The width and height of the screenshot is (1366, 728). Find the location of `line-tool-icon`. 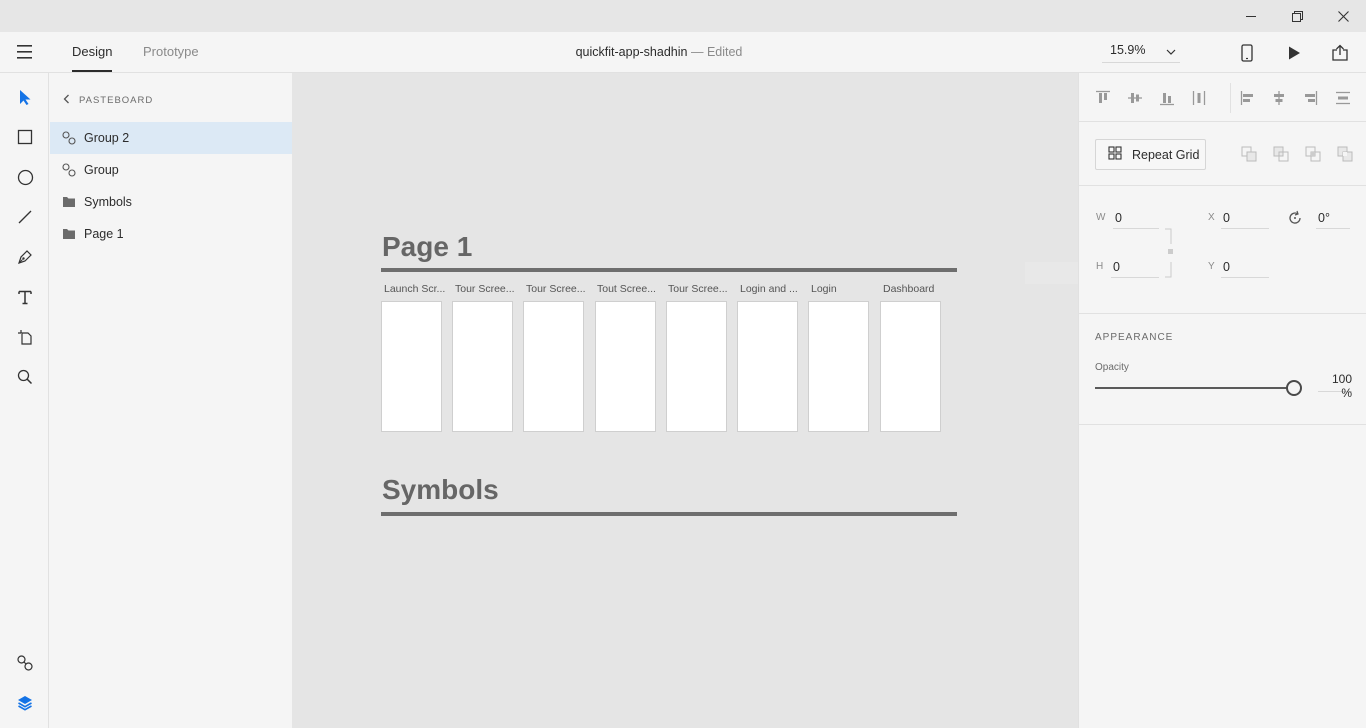

line-tool-icon is located at coordinates (25, 217).